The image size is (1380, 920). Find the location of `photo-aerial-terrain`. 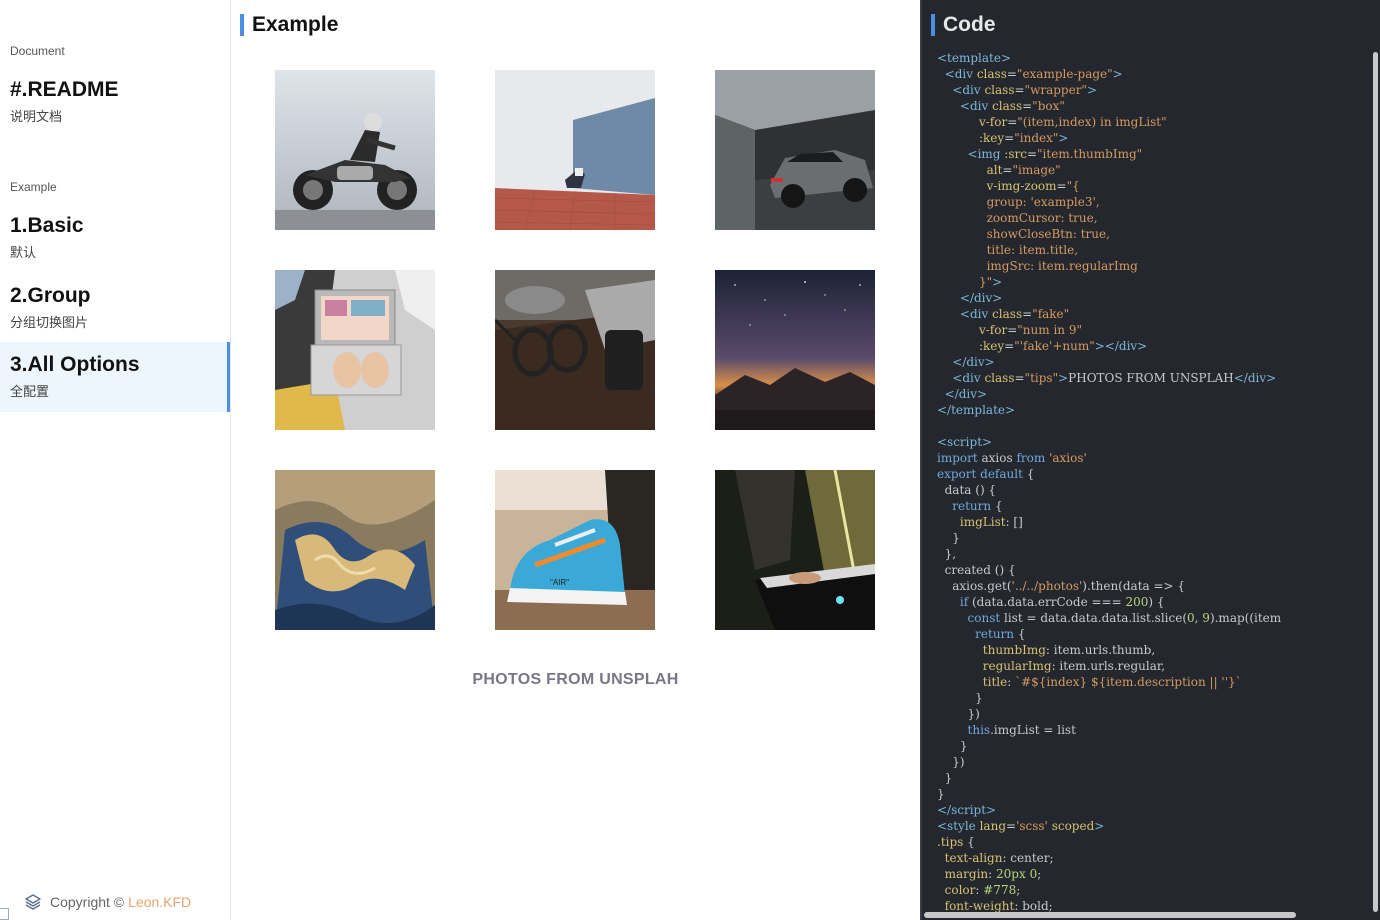

photo-aerial-terrain is located at coordinates (355, 550).